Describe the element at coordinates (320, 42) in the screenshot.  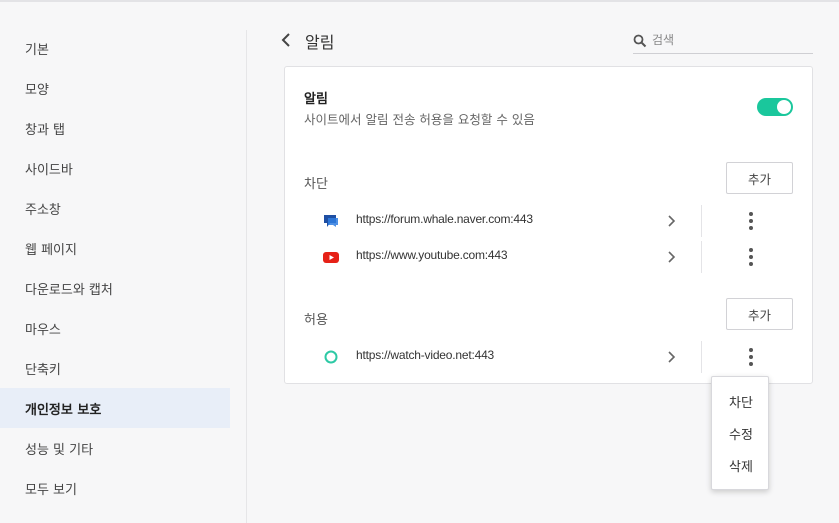
I see `page-title: 알림` at that location.